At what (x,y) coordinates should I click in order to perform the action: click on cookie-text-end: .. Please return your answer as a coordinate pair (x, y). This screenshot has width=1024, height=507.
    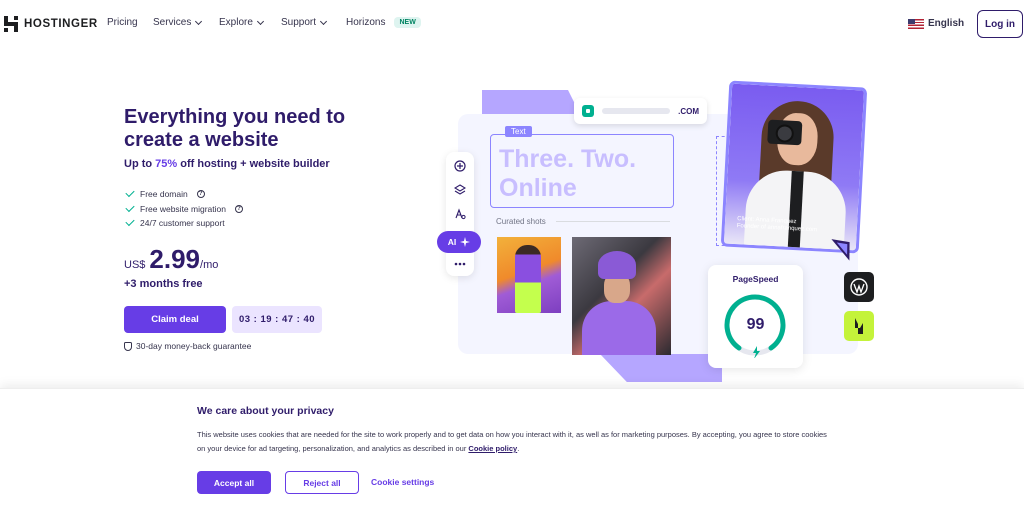
    Looking at the image, I should click on (518, 448).